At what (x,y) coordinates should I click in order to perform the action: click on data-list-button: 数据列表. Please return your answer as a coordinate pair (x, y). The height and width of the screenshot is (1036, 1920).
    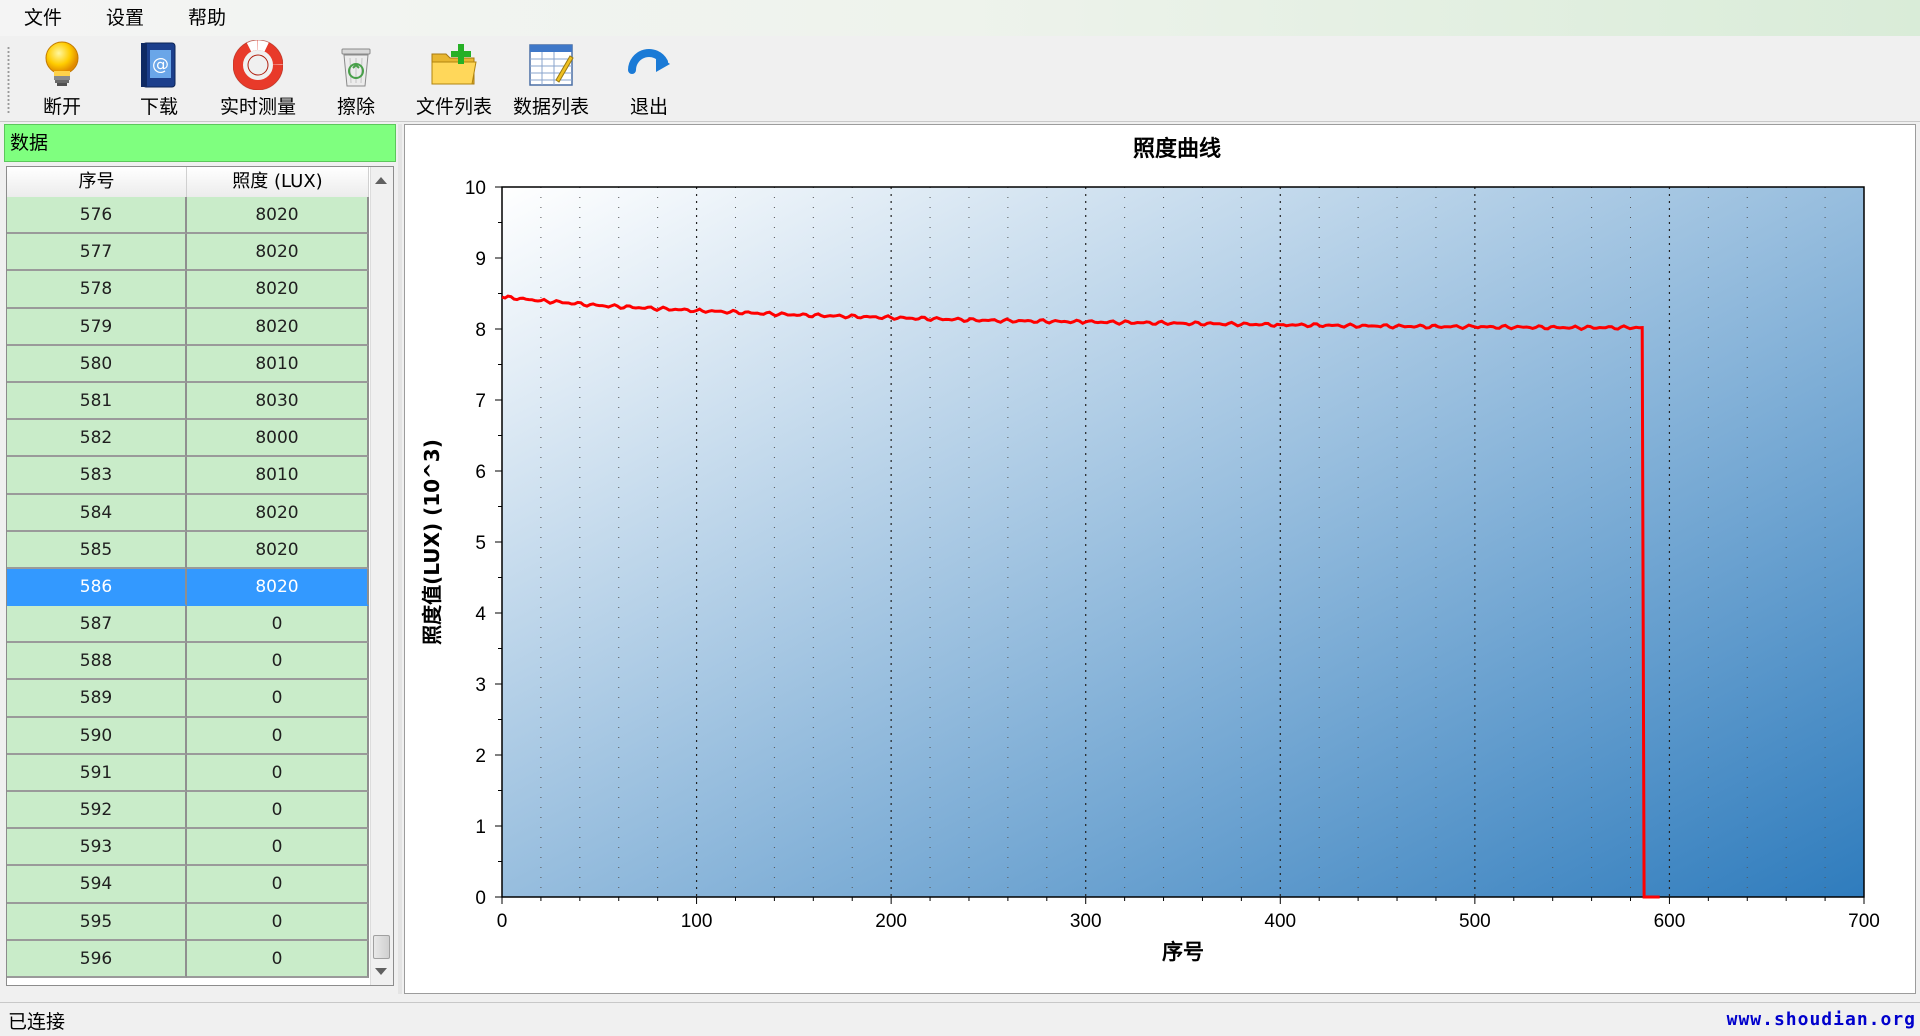
    Looking at the image, I should click on (551, 79).